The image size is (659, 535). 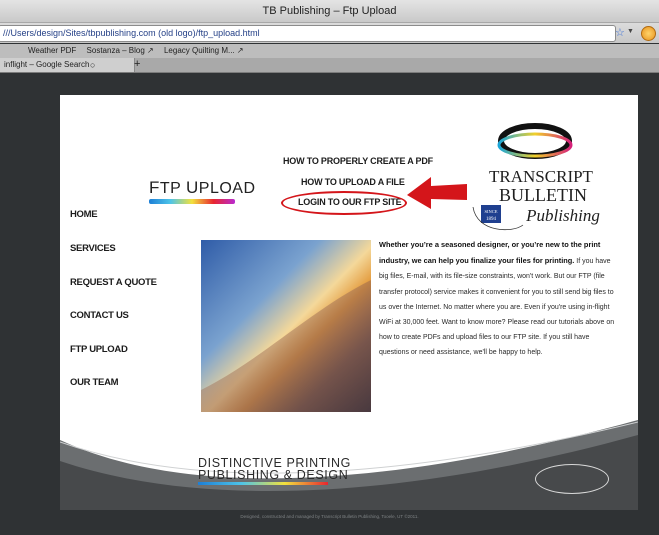 What do you see at coordinates (490, 211) in the screenshot?
I see `logo-since: SINCE` at bounding box center [490, 211].